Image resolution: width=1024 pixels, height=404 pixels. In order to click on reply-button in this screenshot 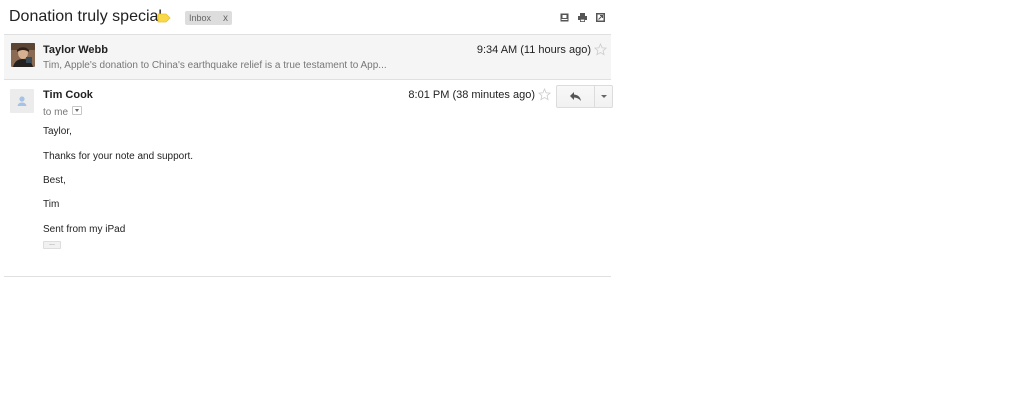, I will do `click(575, 96)`.